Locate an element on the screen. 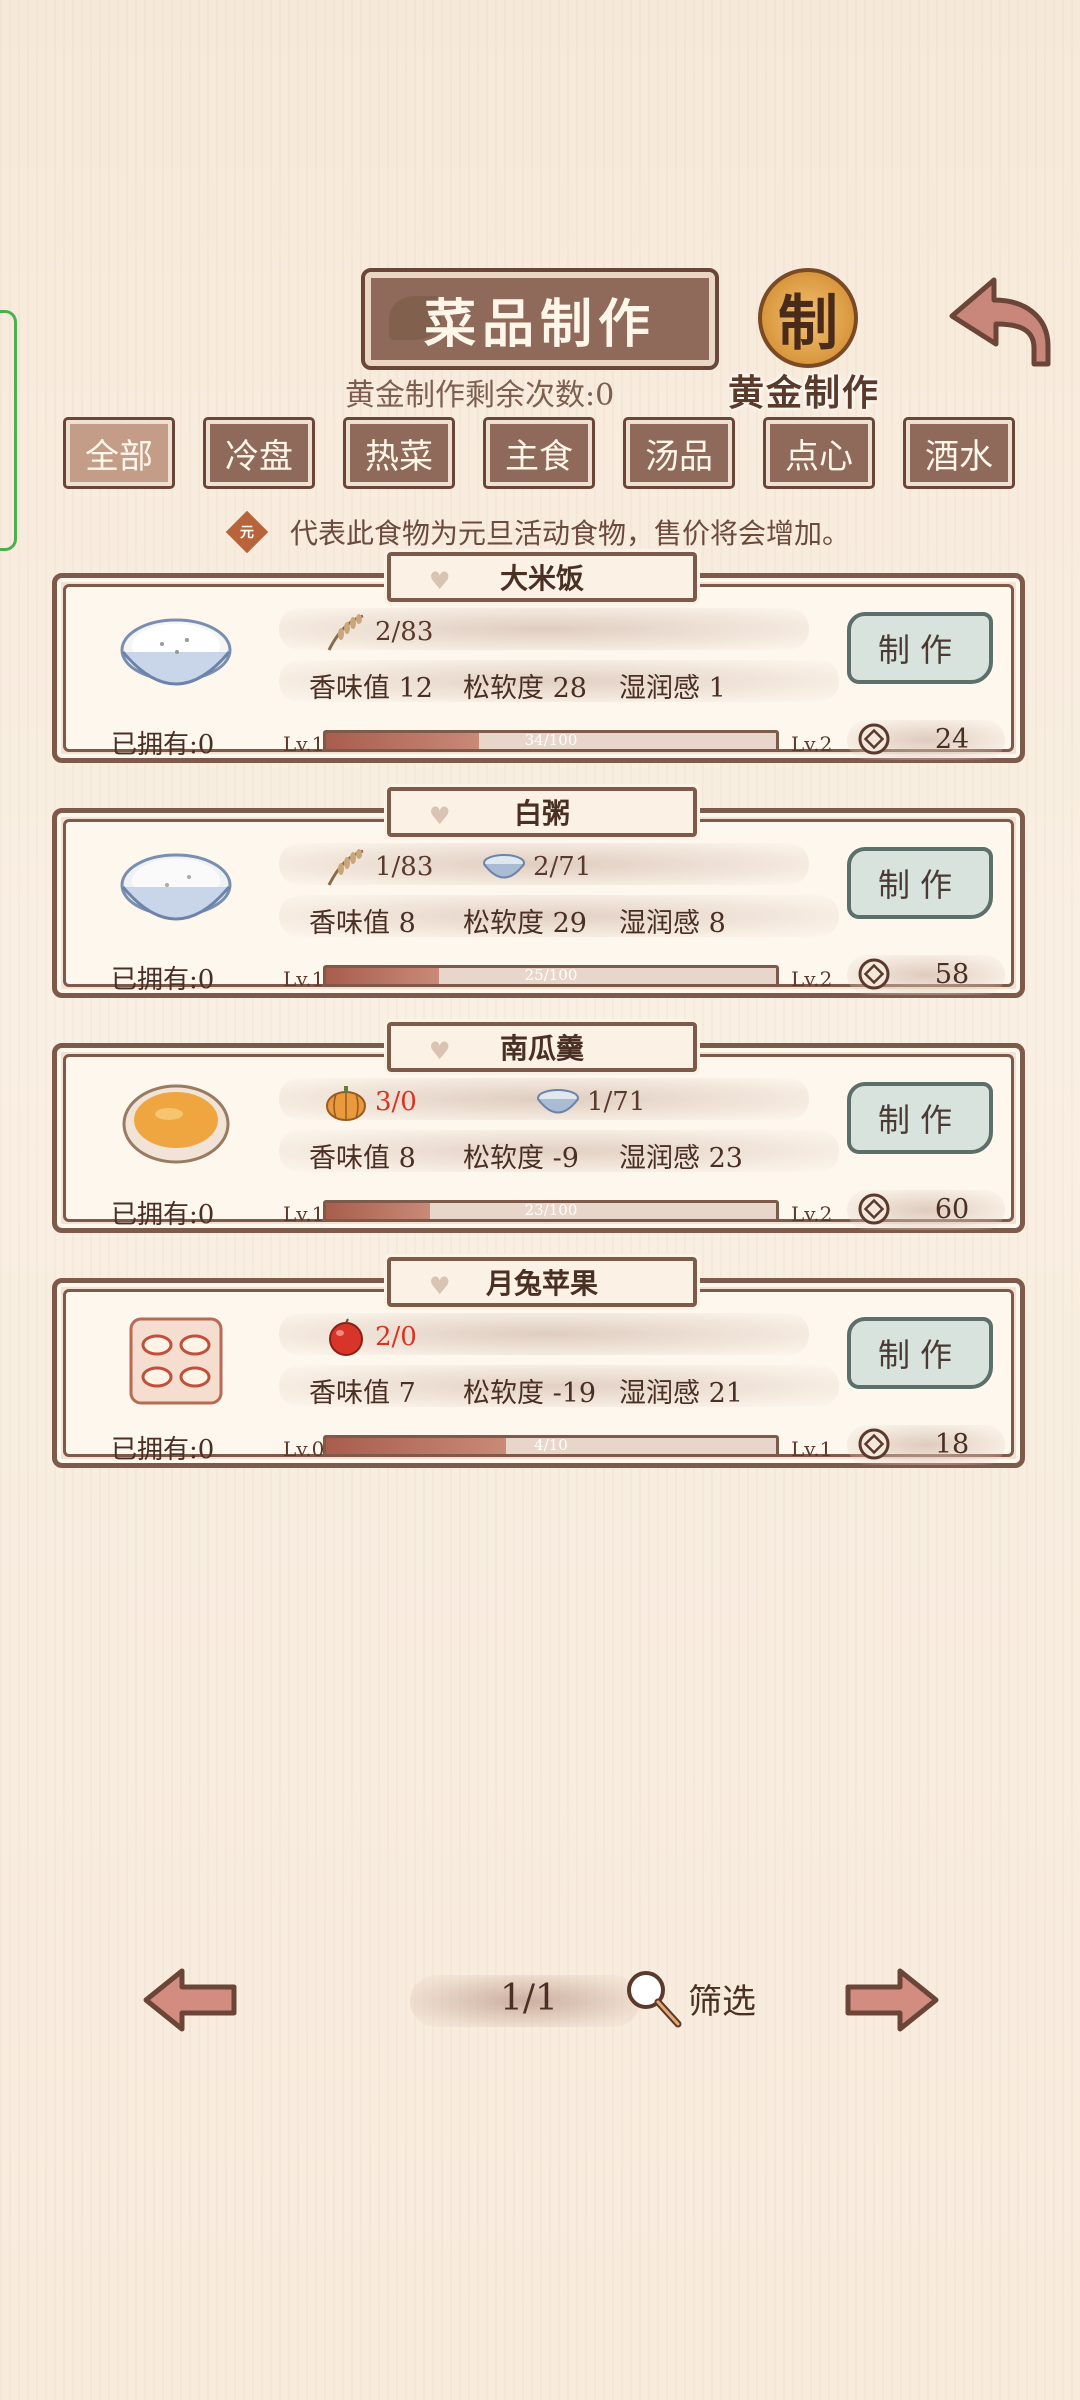 Image resolution: width=1080 pixels, height=2400 pixels. level-next: Lv.1 is located at coordinates (812, 1449).